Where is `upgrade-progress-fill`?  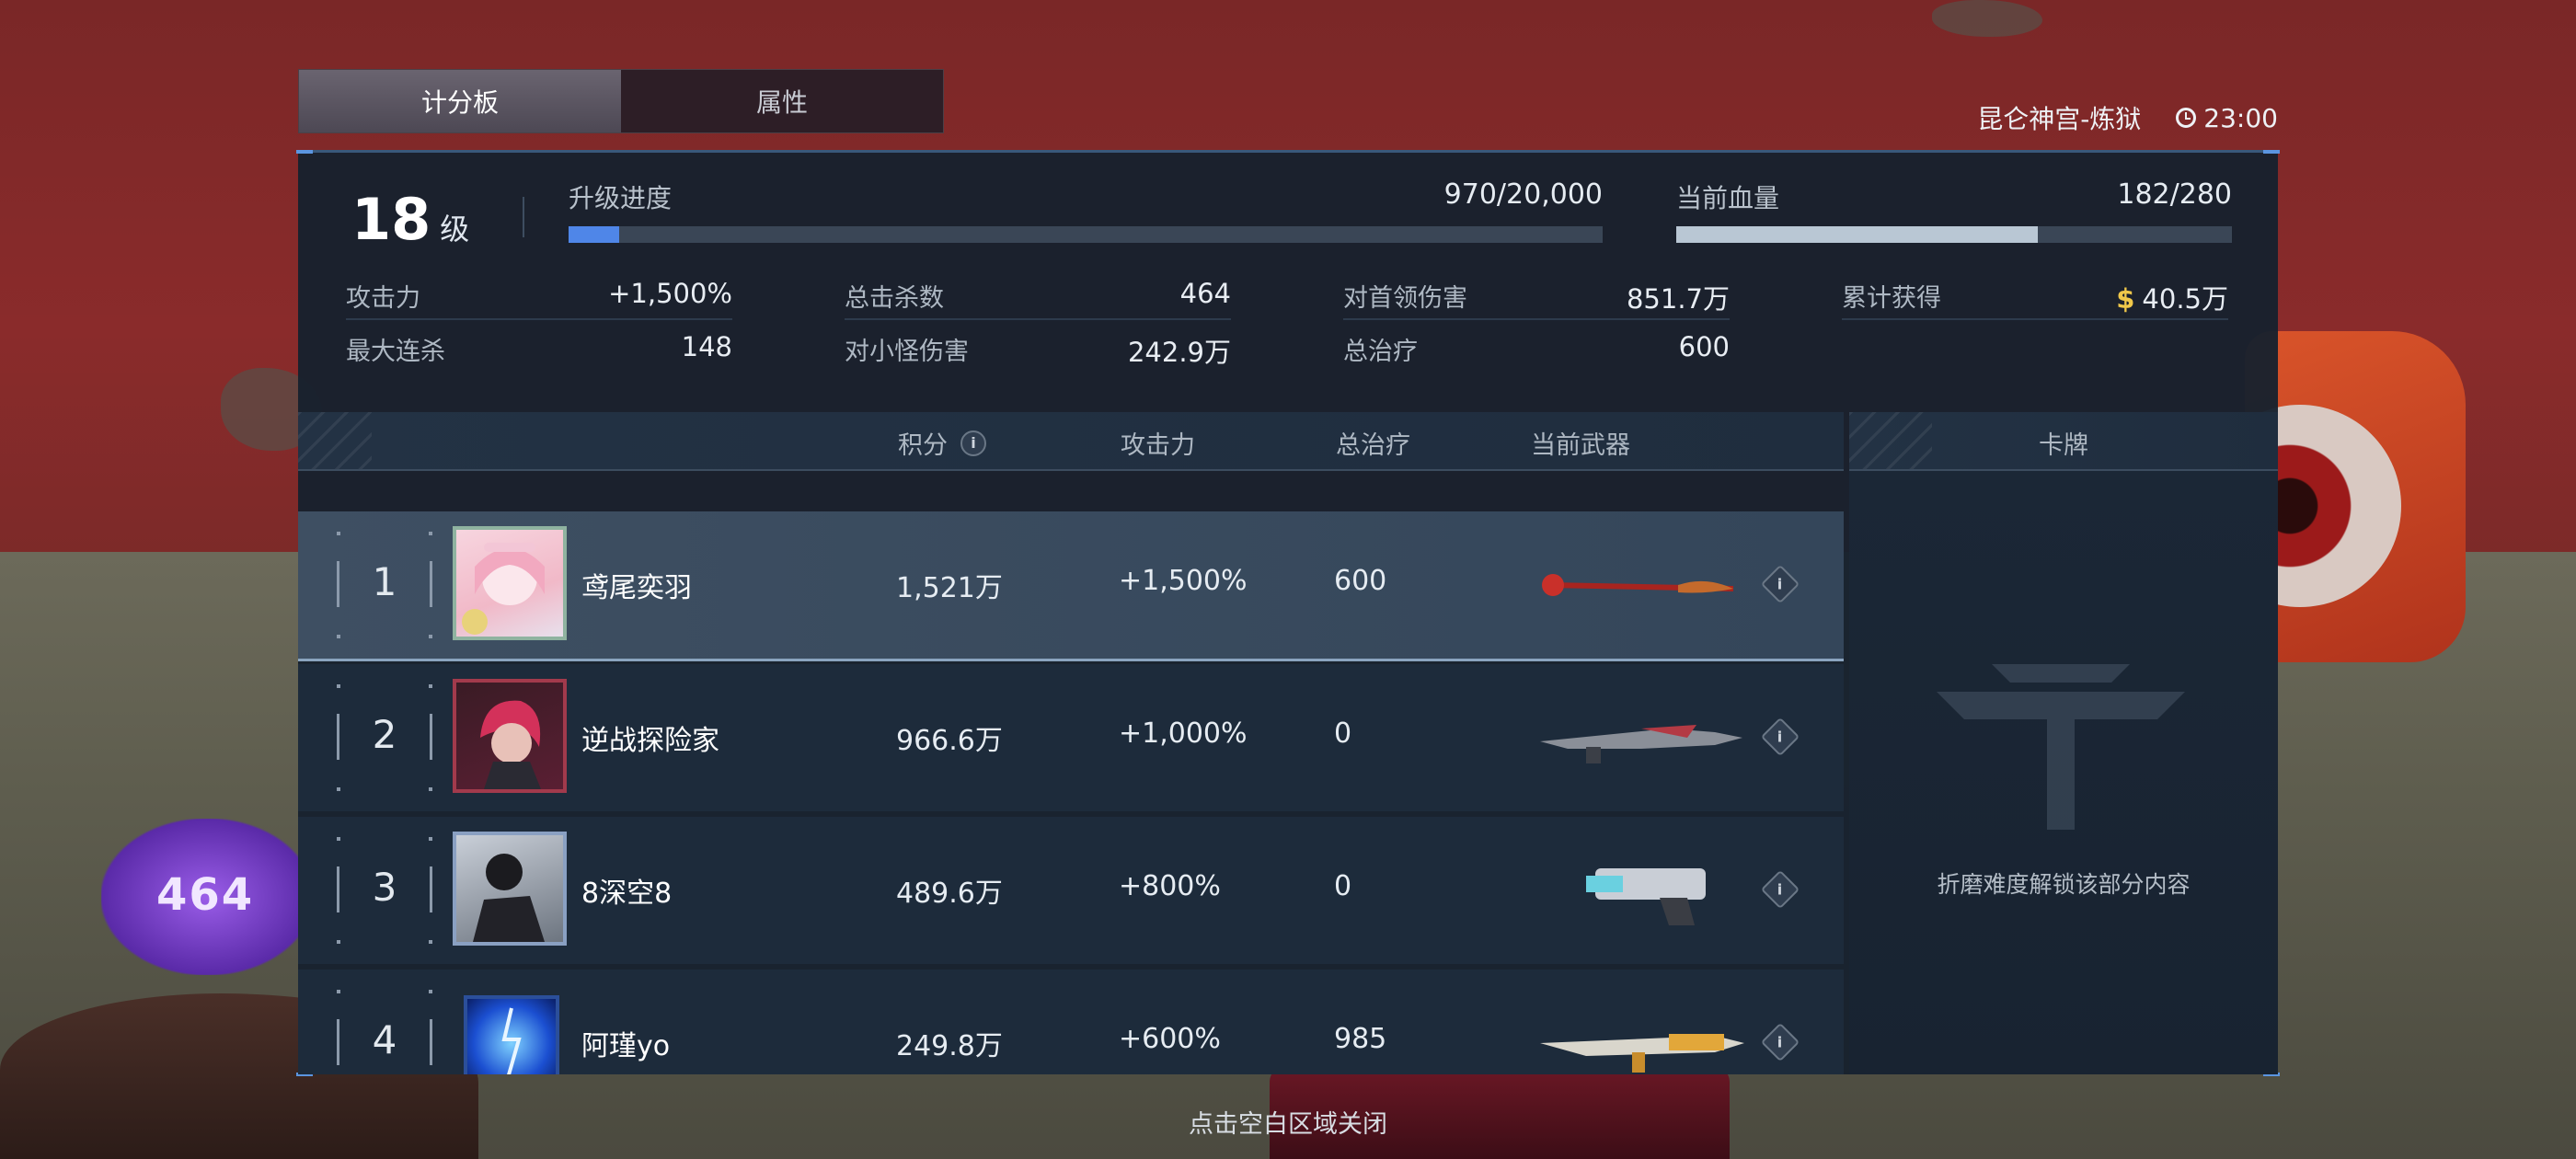 upgrade-progress-fill is located at coordinates (594, 234).